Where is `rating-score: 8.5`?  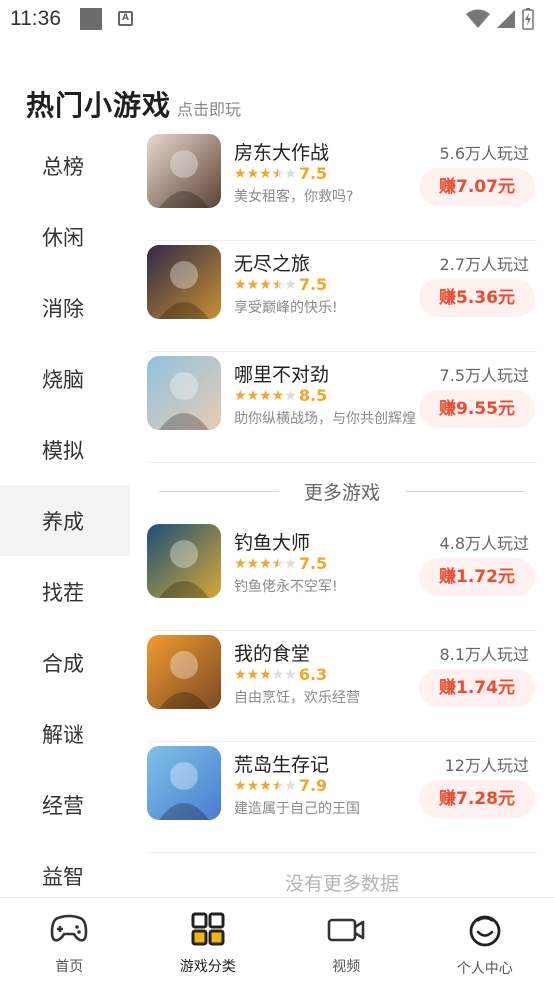 rating-score: 8.5 is located at coordinates (313, 395).